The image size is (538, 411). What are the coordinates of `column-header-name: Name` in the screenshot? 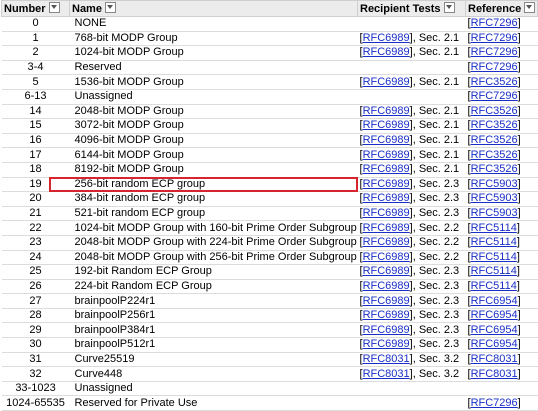 It's located at (213, 8).